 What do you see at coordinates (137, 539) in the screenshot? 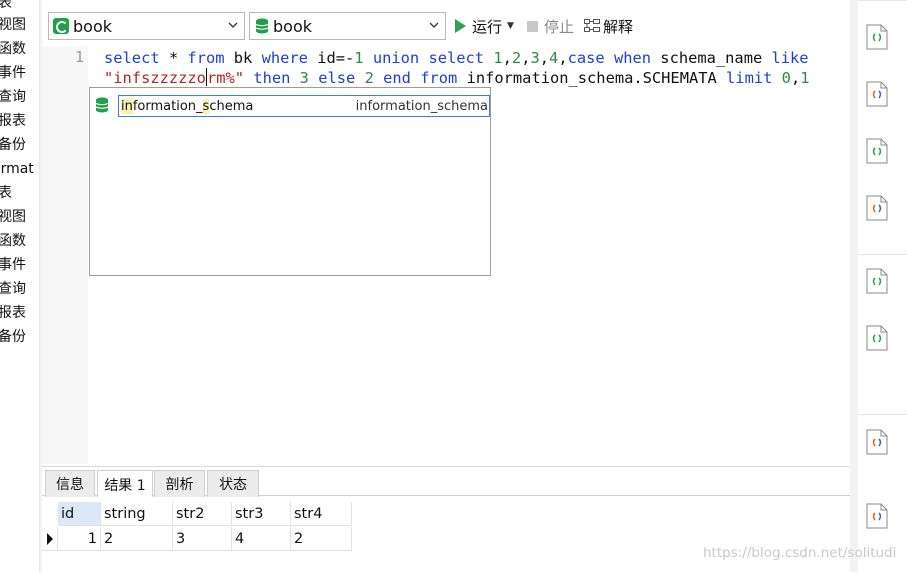
I see `cell-string: 2` at bounding box center [137, 539].